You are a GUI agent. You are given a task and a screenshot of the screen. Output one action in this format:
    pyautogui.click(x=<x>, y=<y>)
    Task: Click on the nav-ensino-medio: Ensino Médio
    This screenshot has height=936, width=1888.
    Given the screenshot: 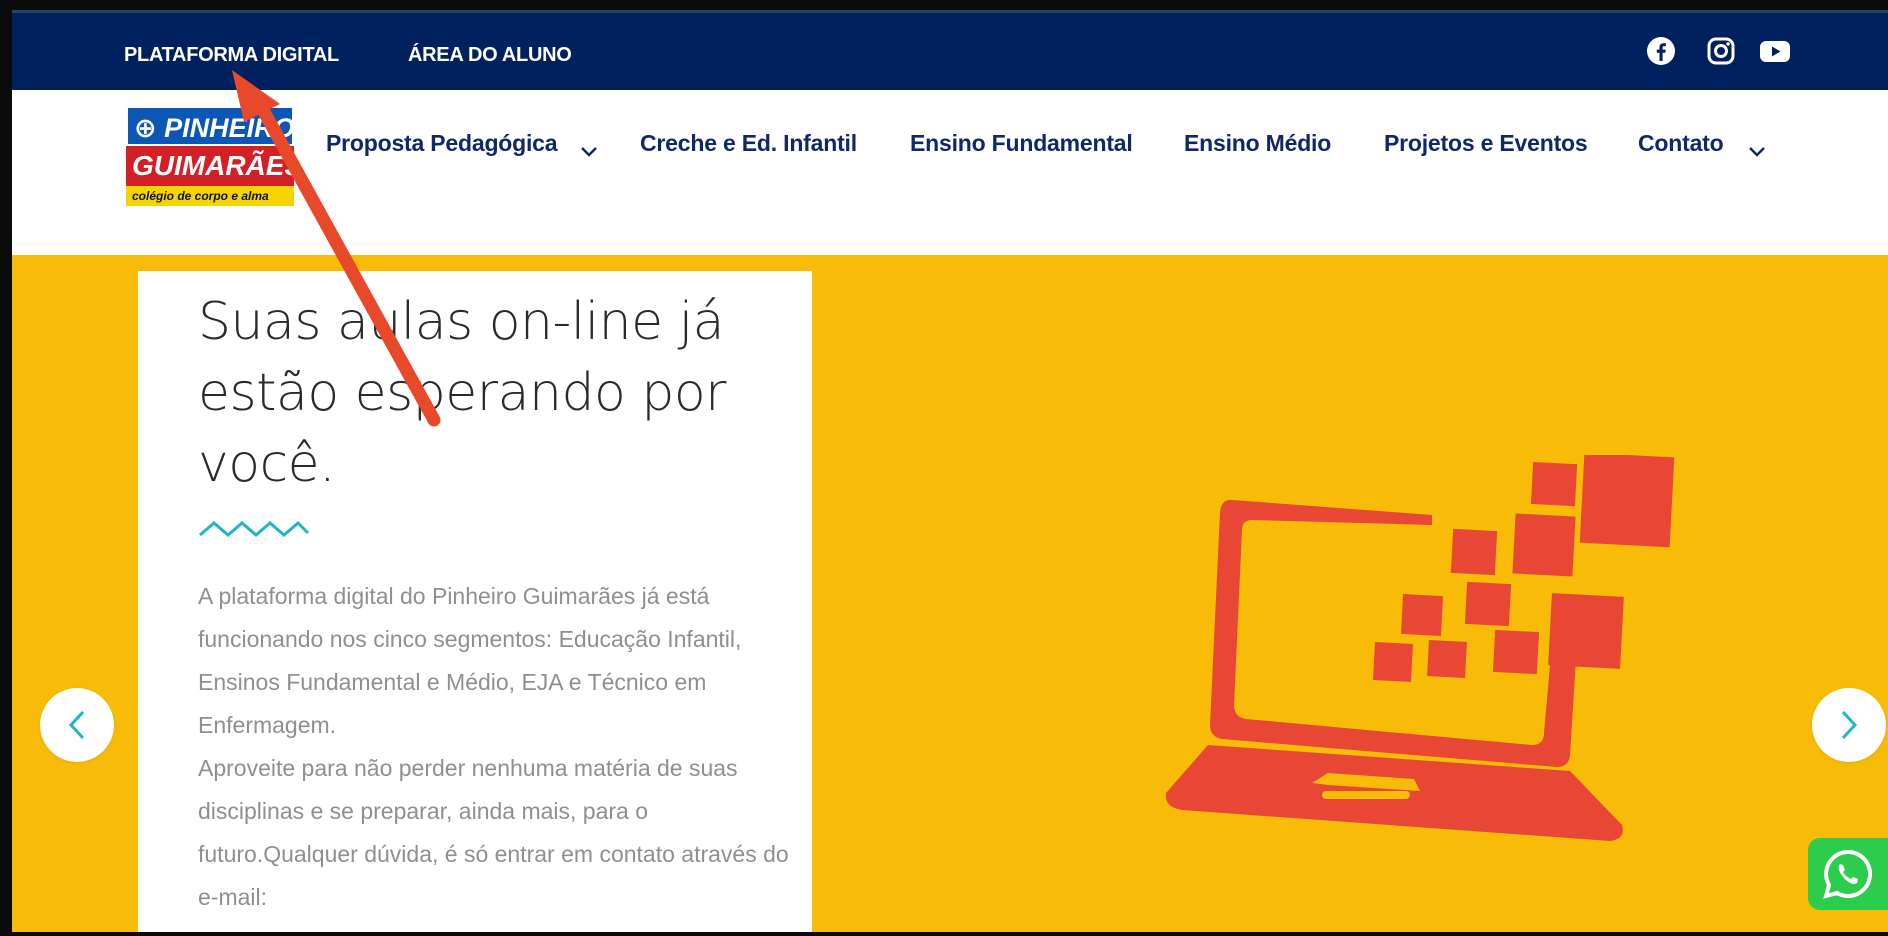 What is the action you would take?
    pyautogui.click(x=1257, y=143)
    